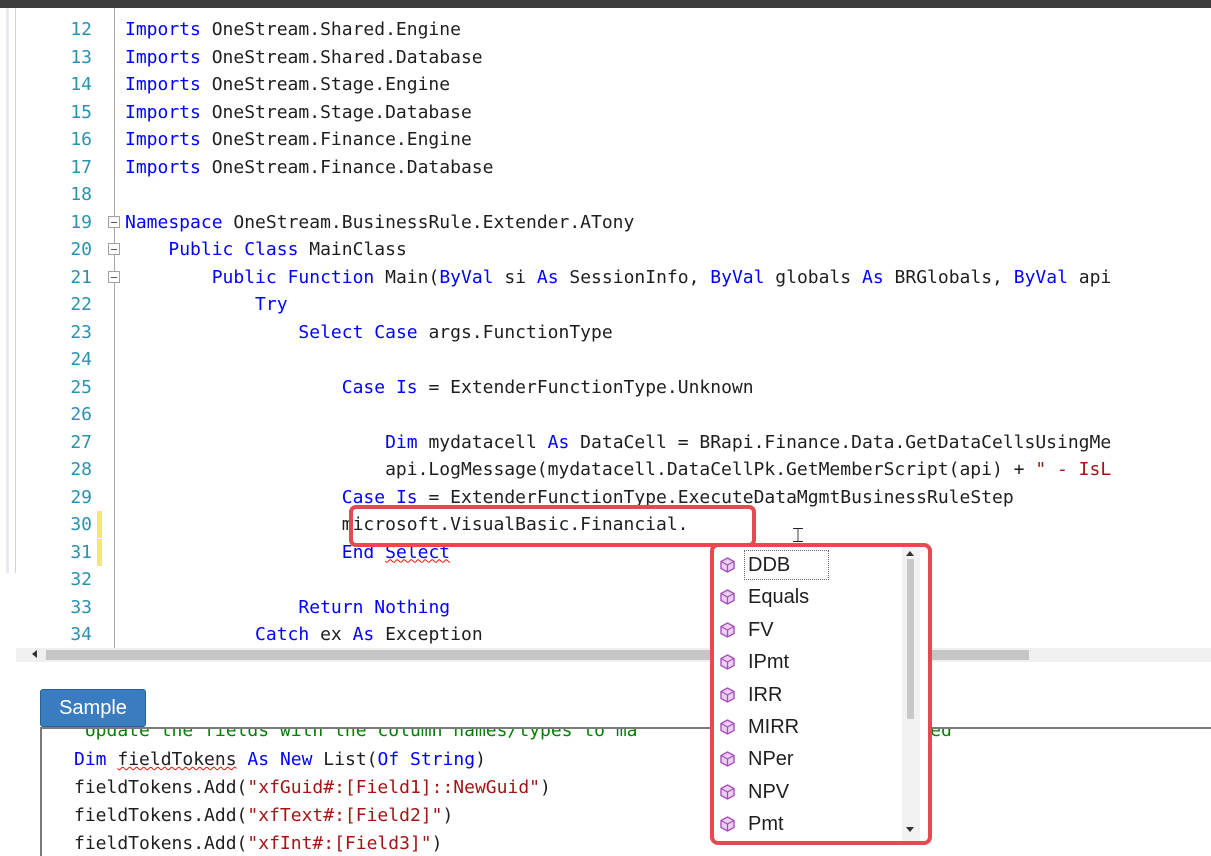 This screenshot has width=1211, height=856. I want to click on code-text: globals, so click(813, 277).